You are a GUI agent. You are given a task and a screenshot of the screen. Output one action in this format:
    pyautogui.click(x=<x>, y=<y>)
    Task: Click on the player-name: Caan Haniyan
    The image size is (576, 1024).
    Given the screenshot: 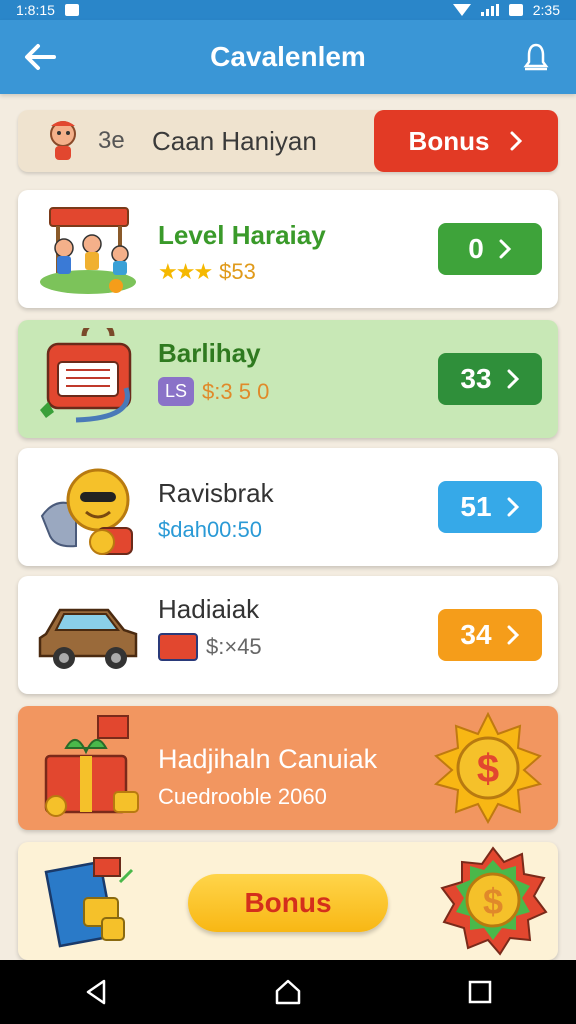 What is the action you would take?
    pyautogui.click(x=234, y=140)
    